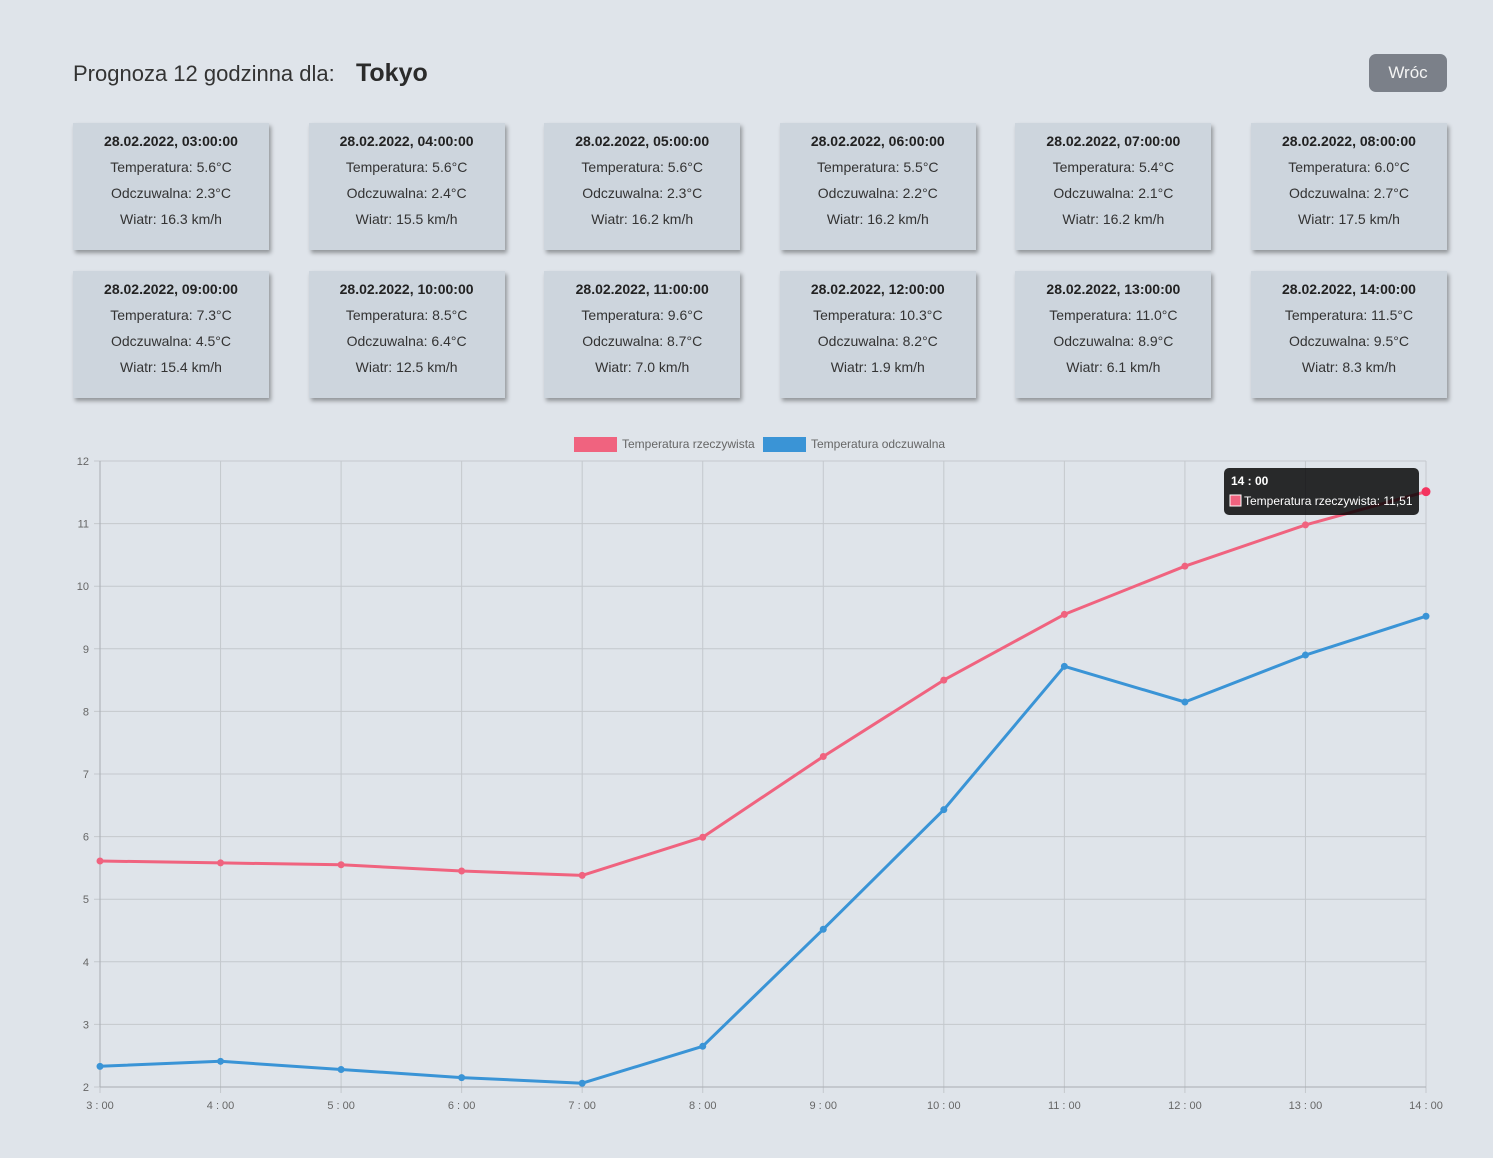  Describe the element at coordinates (171, 141) in the screenshot. I see `forecast-time: 28.02.2022, 03:00:00` at that location.